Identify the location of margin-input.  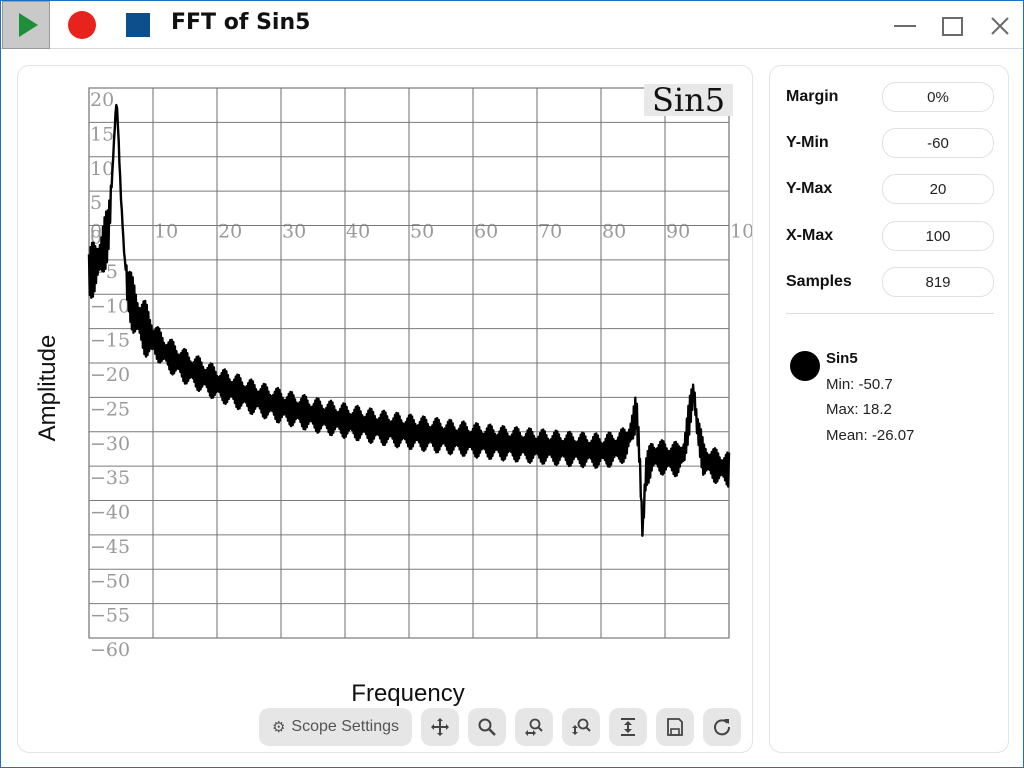
(938, 97).